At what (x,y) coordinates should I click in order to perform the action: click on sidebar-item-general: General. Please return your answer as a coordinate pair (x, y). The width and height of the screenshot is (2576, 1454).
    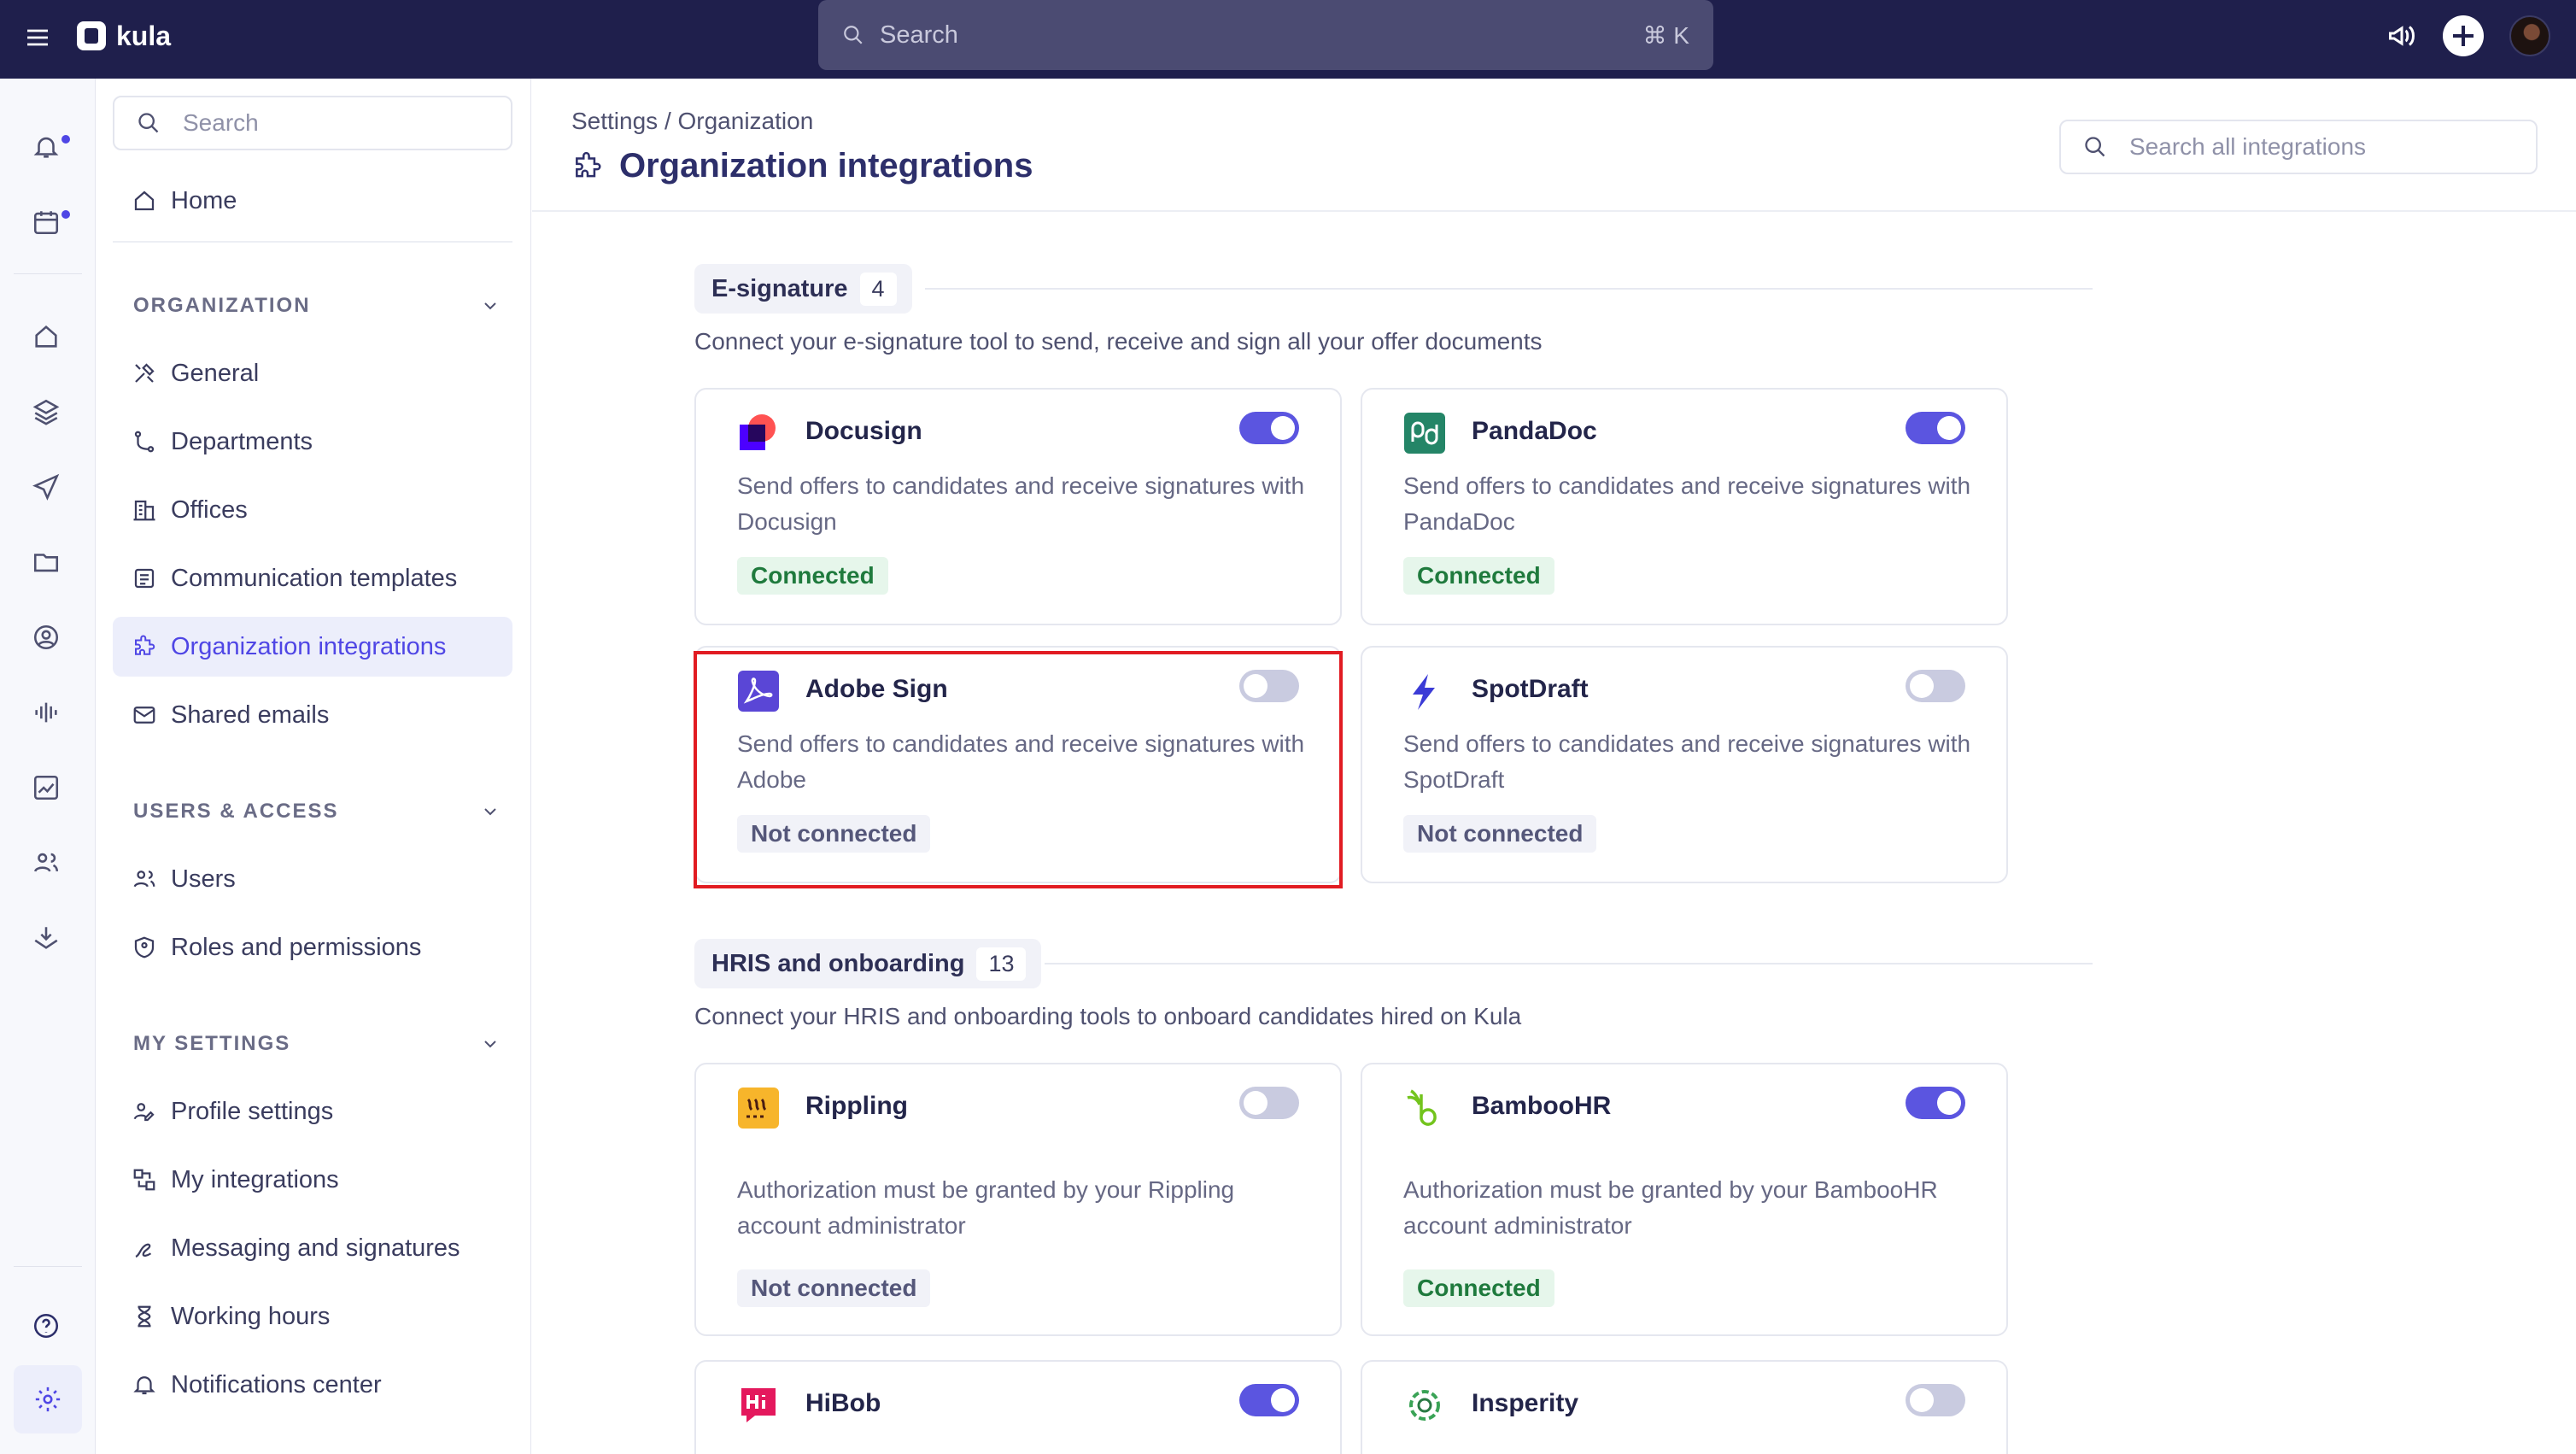
    Looking at the image, I should click on (312, 373).